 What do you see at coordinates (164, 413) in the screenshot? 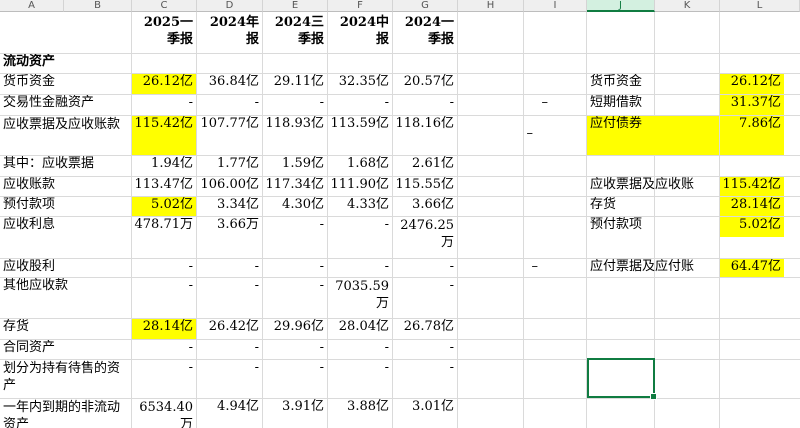
I see `cell-noncurrent-c: 6534.40万` at bounding box center [164, 413].